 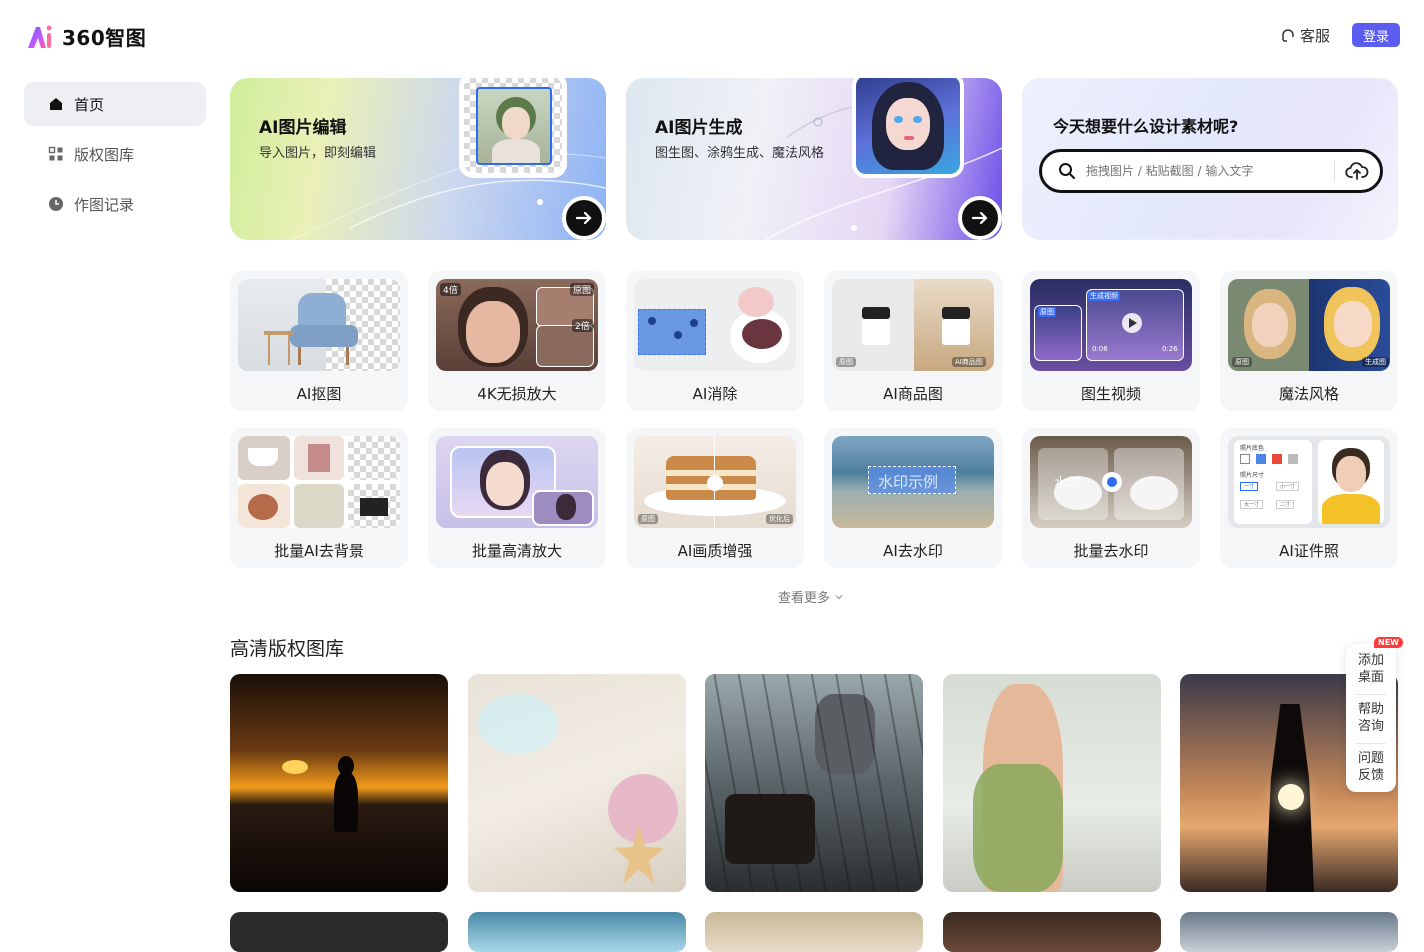 What do you see at coordinates (779, 519) in the screenshot?
I see `badge-enhanced: 优化后` at bounding box center [779, 519].